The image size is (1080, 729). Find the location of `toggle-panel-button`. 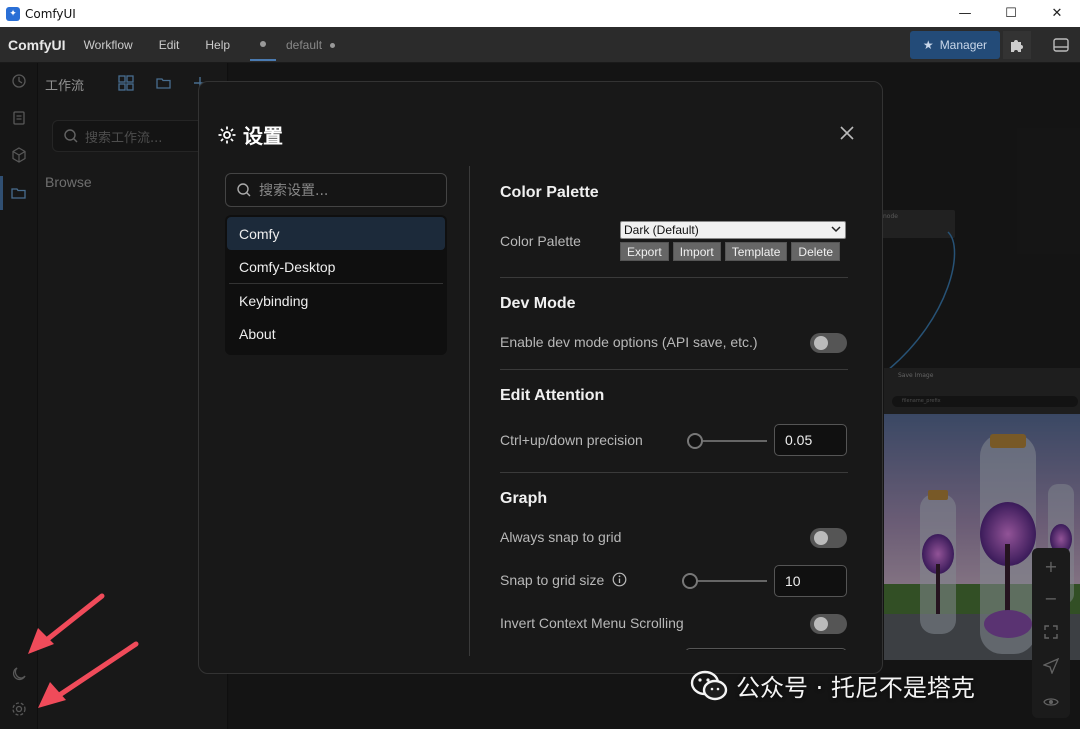

toggle-panel-button is located at coordinates (1061, 45).